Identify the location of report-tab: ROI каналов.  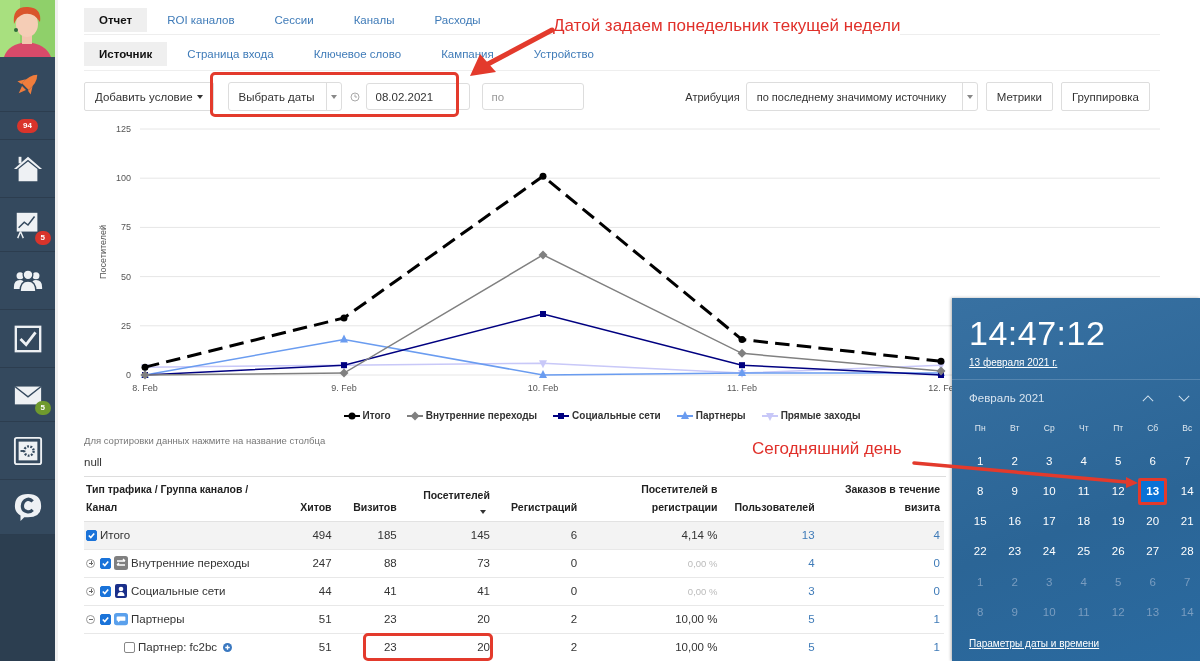
(201, 20).